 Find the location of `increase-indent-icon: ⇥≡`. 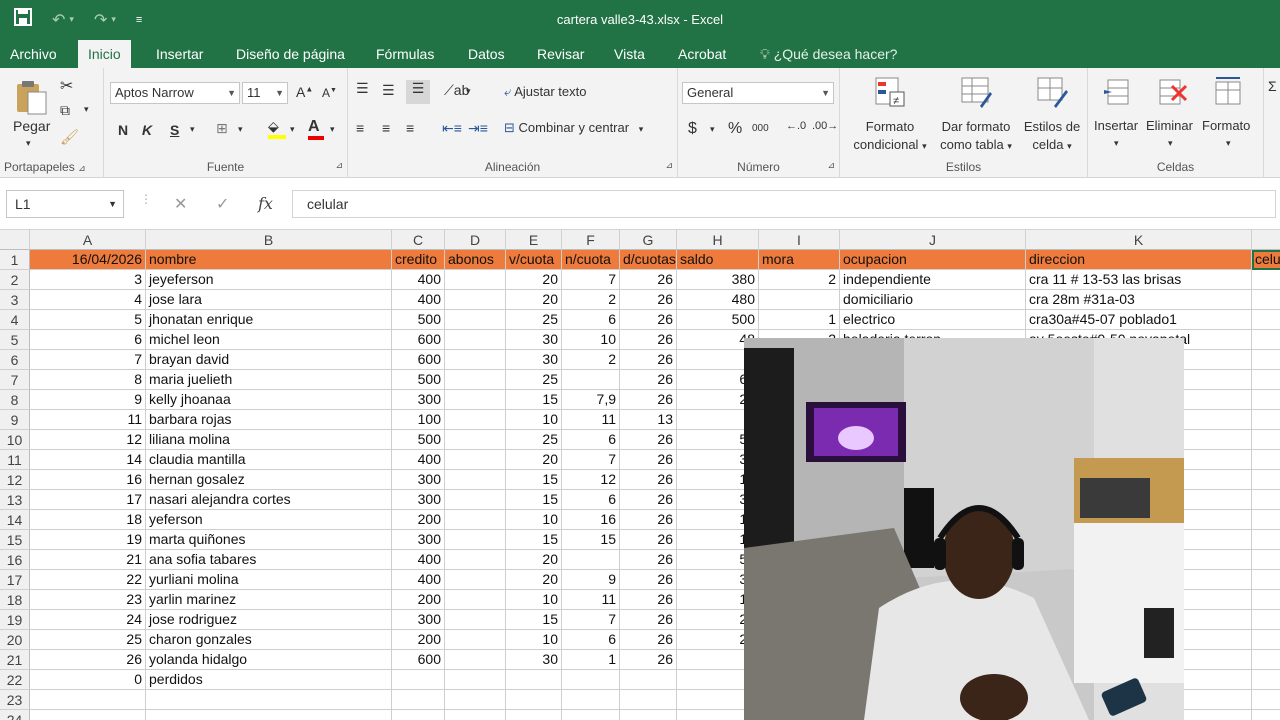

increase-indent-icon: ⇥≡ is located at coordinates (478, 128).